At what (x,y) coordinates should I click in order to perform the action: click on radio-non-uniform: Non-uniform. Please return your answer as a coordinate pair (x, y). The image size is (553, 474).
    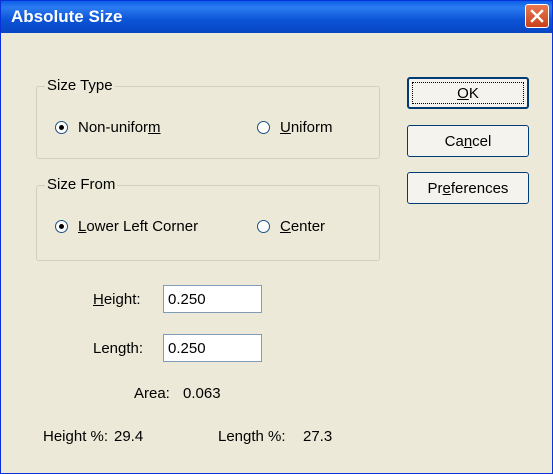
    Looking at the image, I should click on (108, 127).